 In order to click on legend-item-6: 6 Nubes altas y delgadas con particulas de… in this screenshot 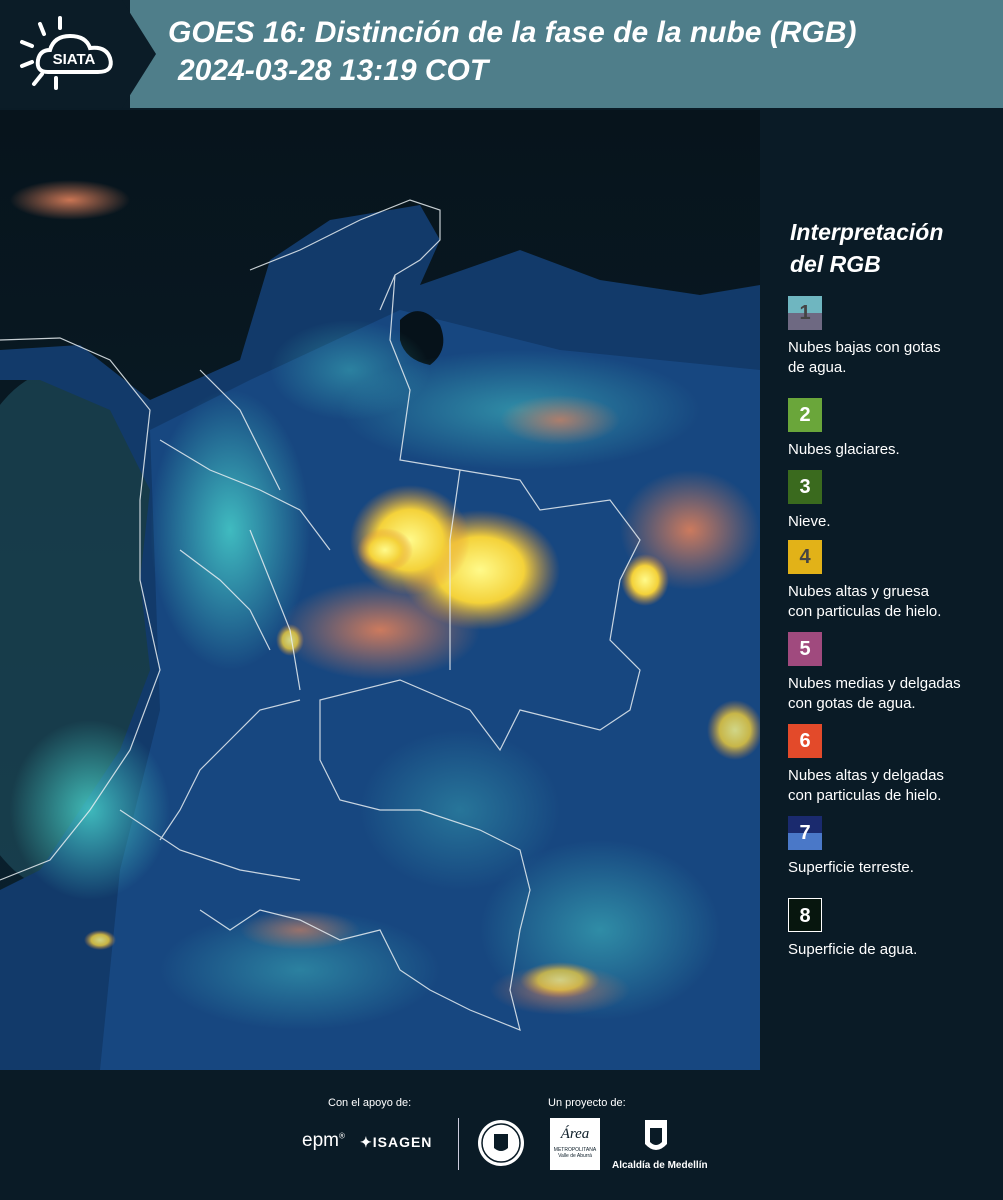, I will do `click(893, 765)`.